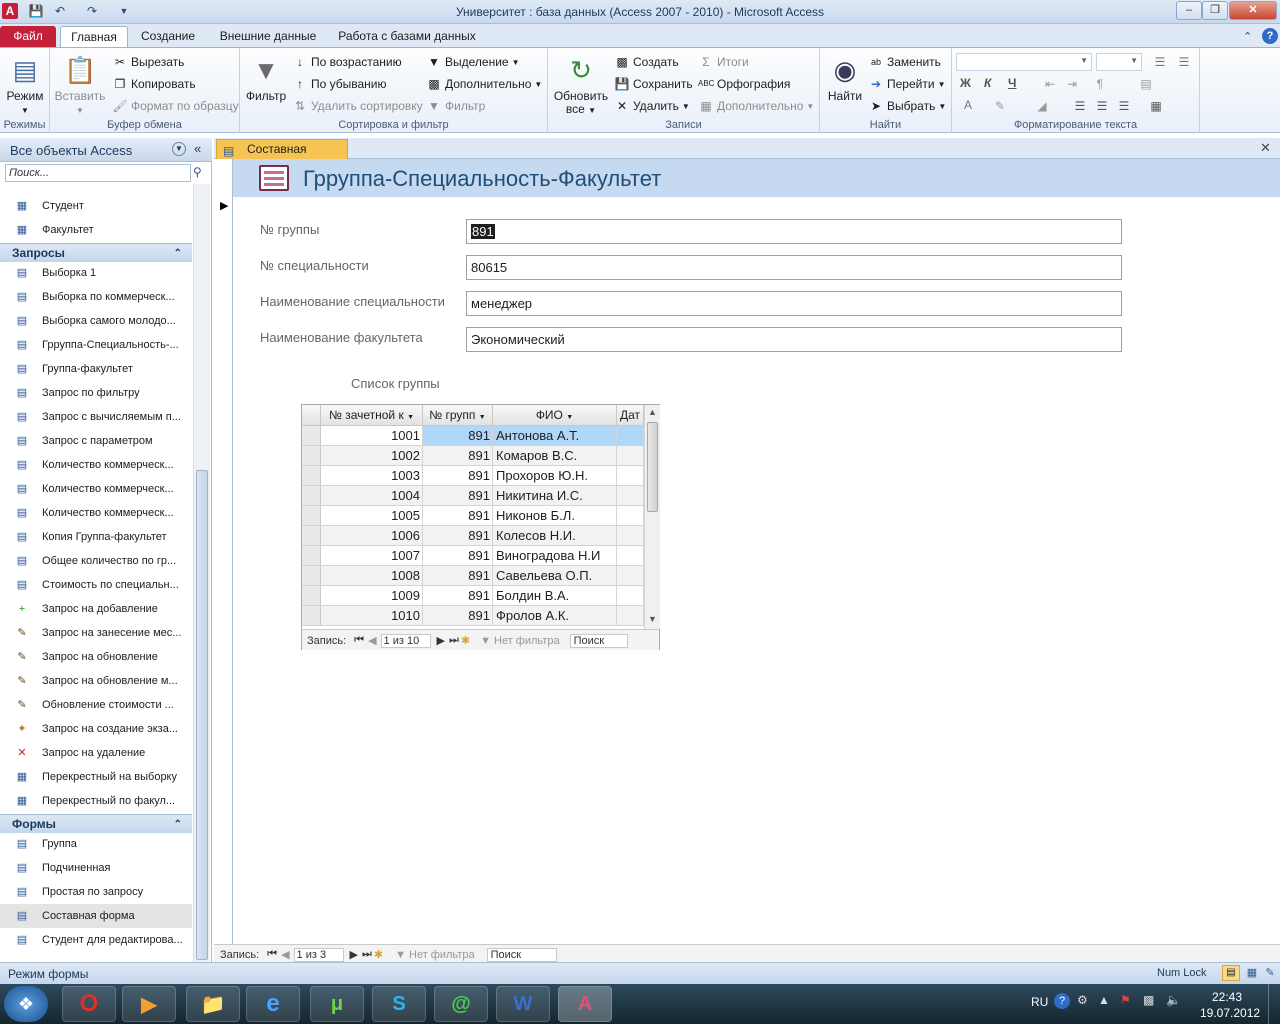 The height and width of the screenshot is (1024, 1280). What do you see at coordinates (372, 496) in the screenshot?
I see `cell-record-book: 1004` at bounding box center [372, 496].